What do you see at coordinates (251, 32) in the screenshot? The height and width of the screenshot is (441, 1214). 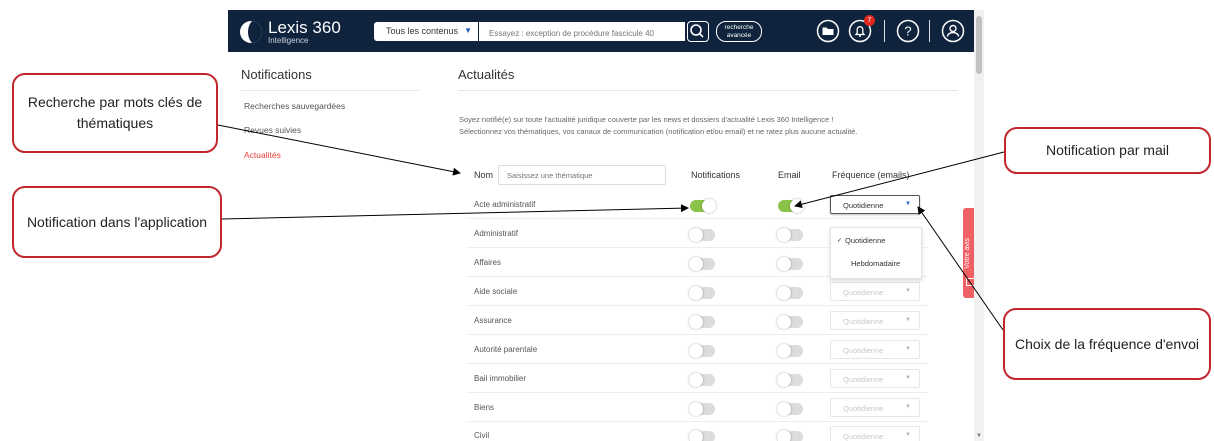 I see `logo-mark` at bounding box center [251, 32].